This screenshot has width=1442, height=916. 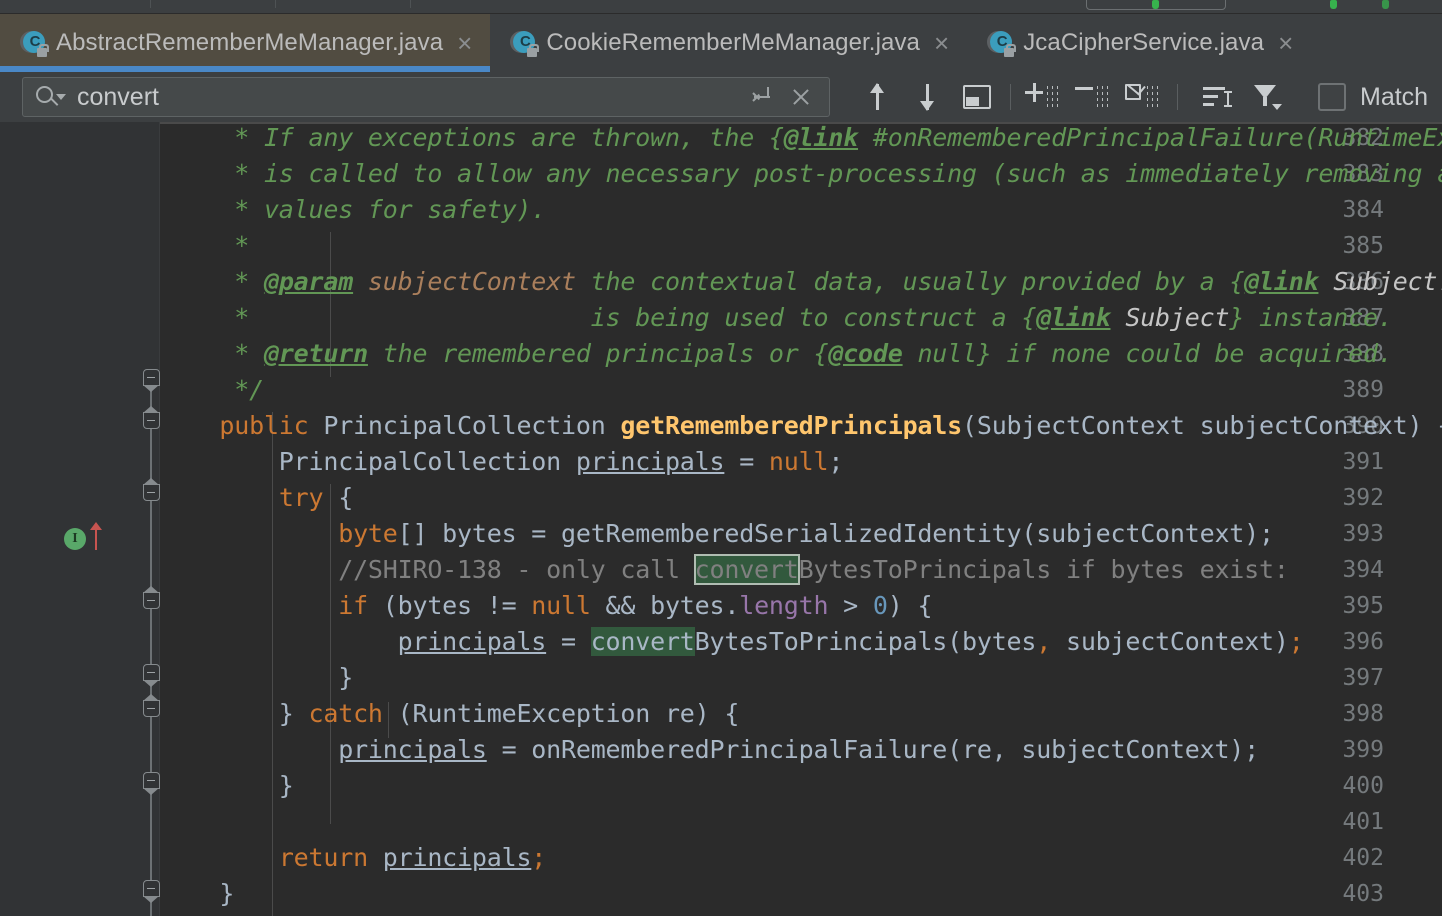 What do you see at coordinates (1363, 534) in the screenshot?
I see `line-number: 393` at bounding box center [1363, 534].